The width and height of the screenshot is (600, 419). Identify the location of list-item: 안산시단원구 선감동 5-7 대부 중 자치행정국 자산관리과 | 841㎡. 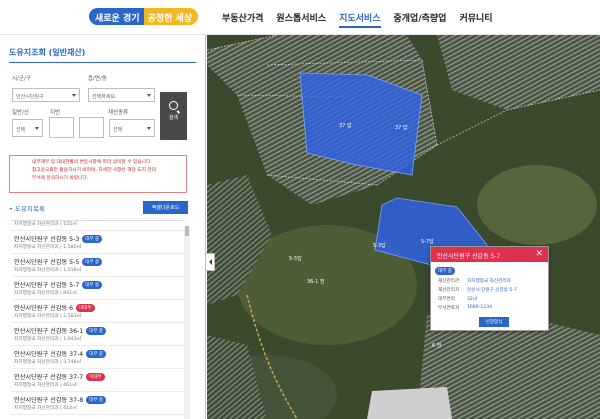
(98, 288).